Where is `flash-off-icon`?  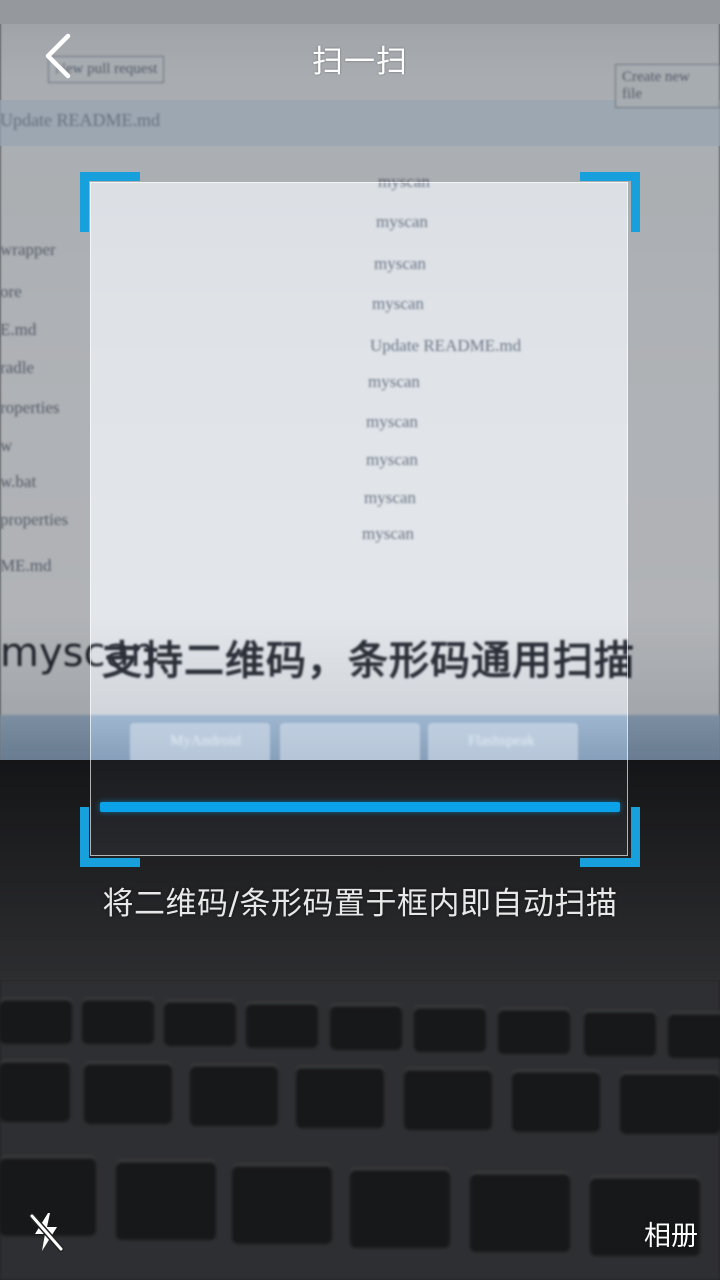
flash-off-icon is located at coordinates (46, 1232).